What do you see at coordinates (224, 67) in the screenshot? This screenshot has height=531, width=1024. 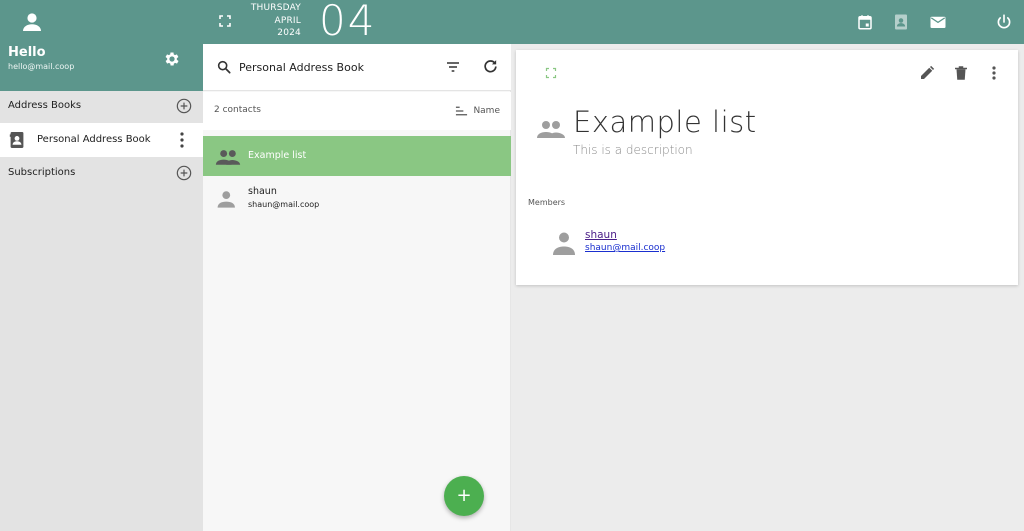 I see `search-icon` at bounding box center [224, 67].